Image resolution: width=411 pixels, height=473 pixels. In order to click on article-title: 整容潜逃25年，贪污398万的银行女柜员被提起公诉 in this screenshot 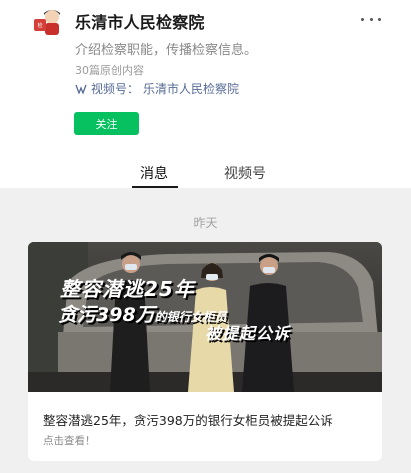, I will do `click(188, 419)`.